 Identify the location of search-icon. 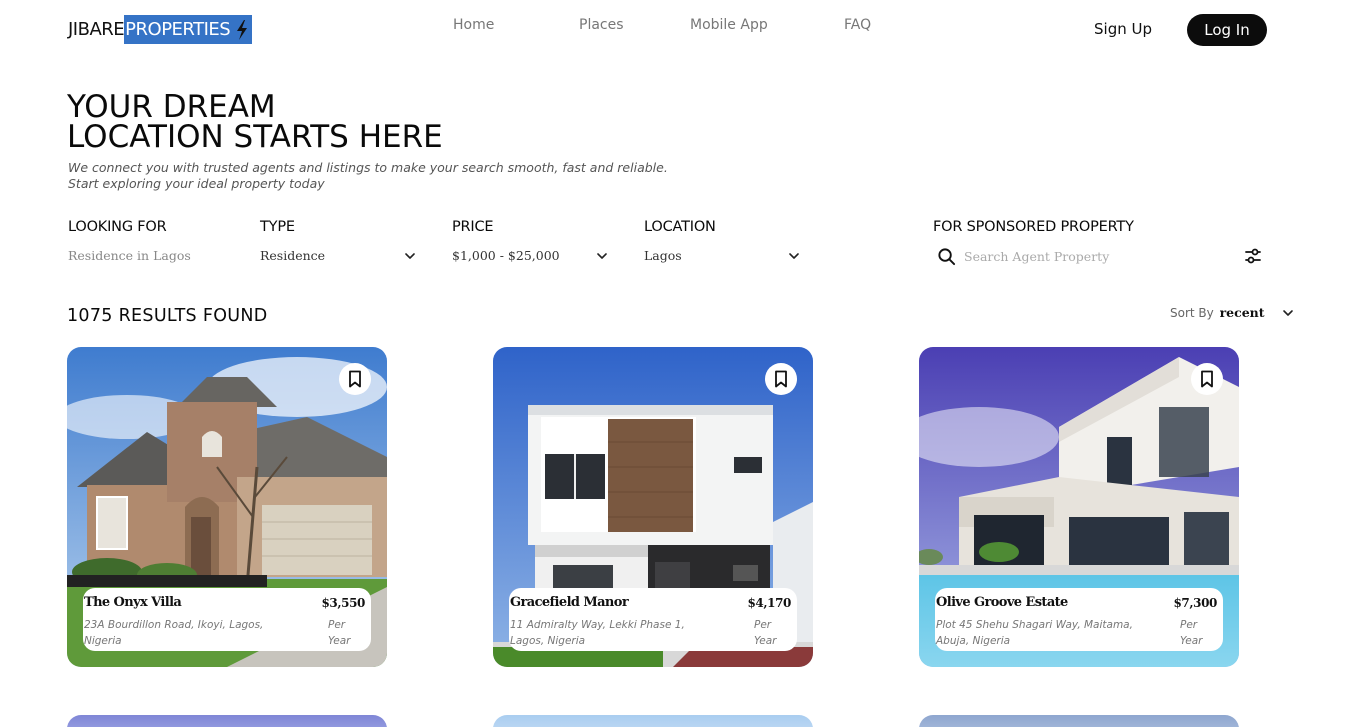
(947, 257).